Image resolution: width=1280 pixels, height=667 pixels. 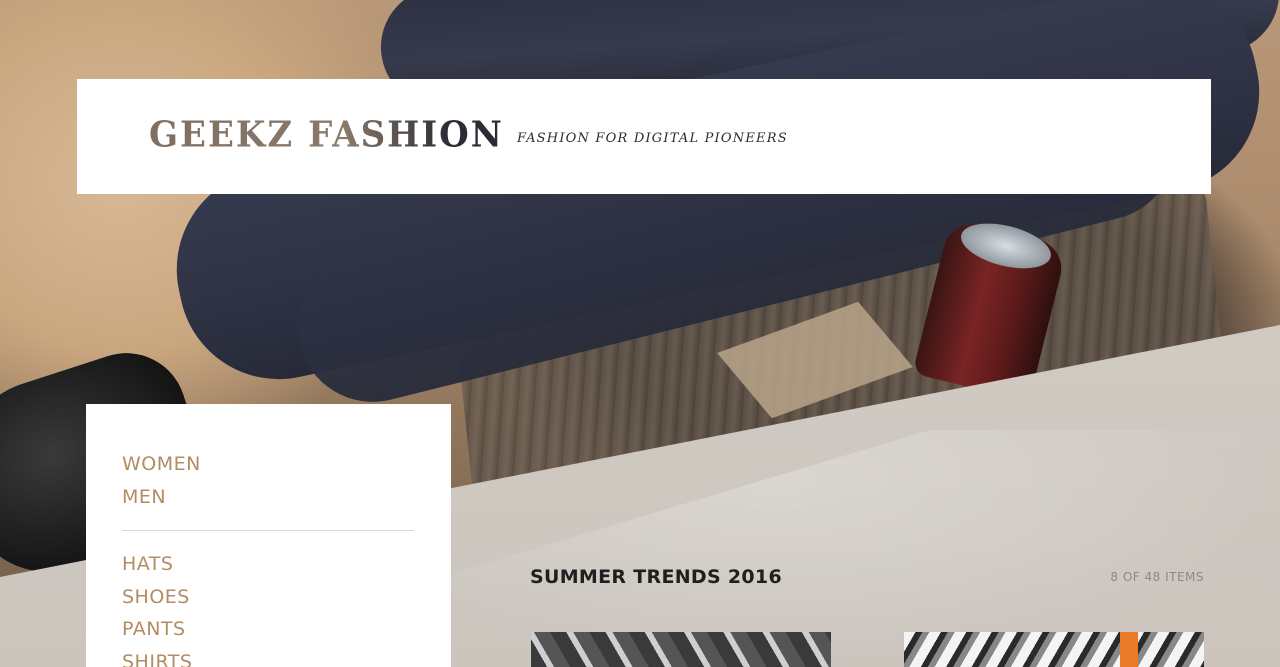 I want to click on site-tagline: FASHION FOR DIGITAL PIONEERS, so click(x=652, y=138).